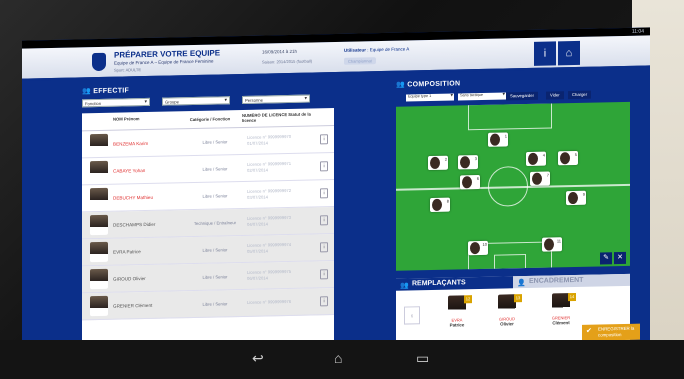 The height and width of the screenshot is (379, 684). Describe the element at coordinates (568, 158) in the screenshot. I see `pitch-player: 5` at that location.